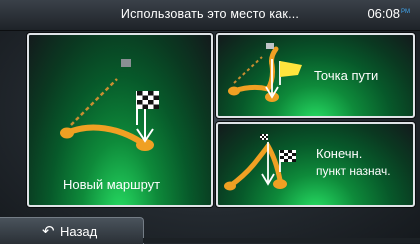 The width and height of the screenshot is (420, 244). What do you see at coordinates (383, 13) in the screenshot?
I see `clock-time: 06:08` at bounding box center [383, 13].